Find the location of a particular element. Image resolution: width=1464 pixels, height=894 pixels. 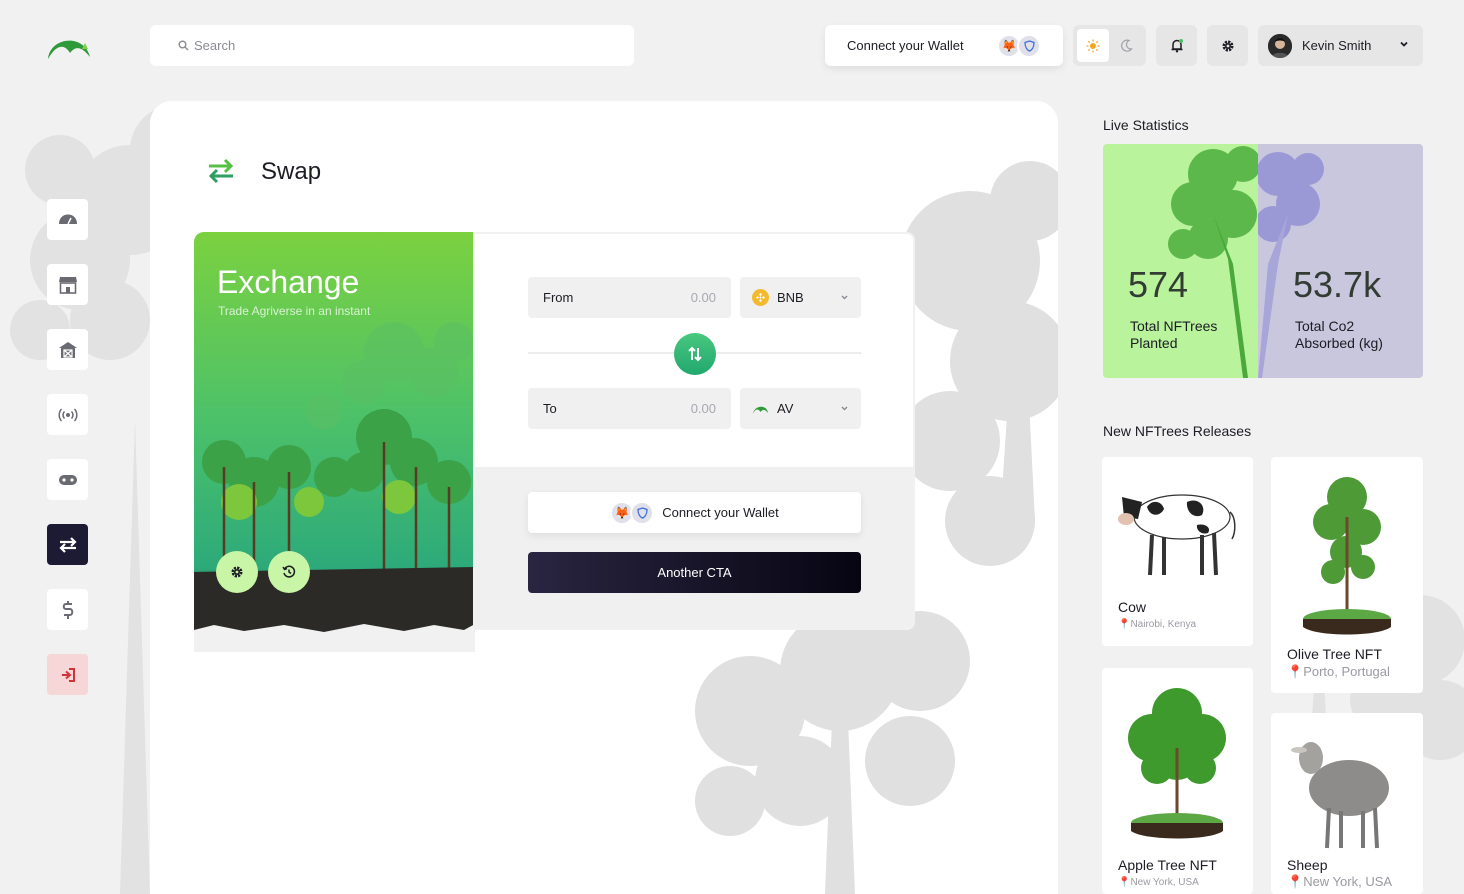

sidebar-item-logout is located at coordinates (67, 674).